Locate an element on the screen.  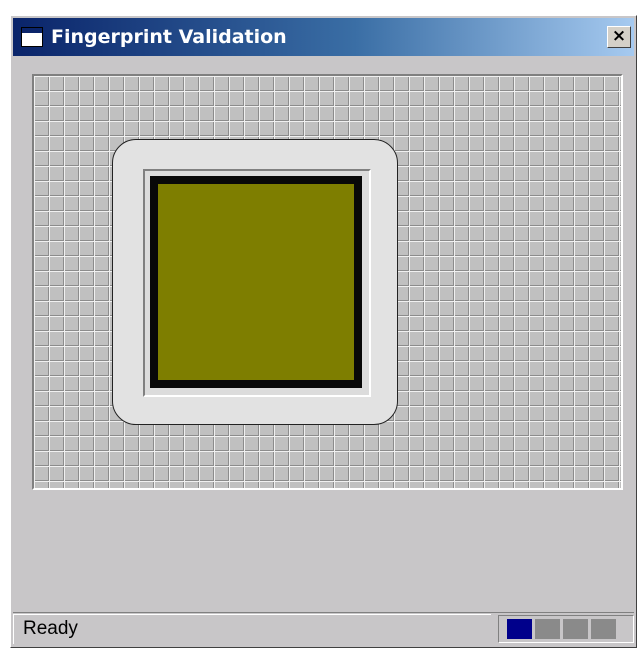
status-bar: Ready is located at coordinates (323, 628).